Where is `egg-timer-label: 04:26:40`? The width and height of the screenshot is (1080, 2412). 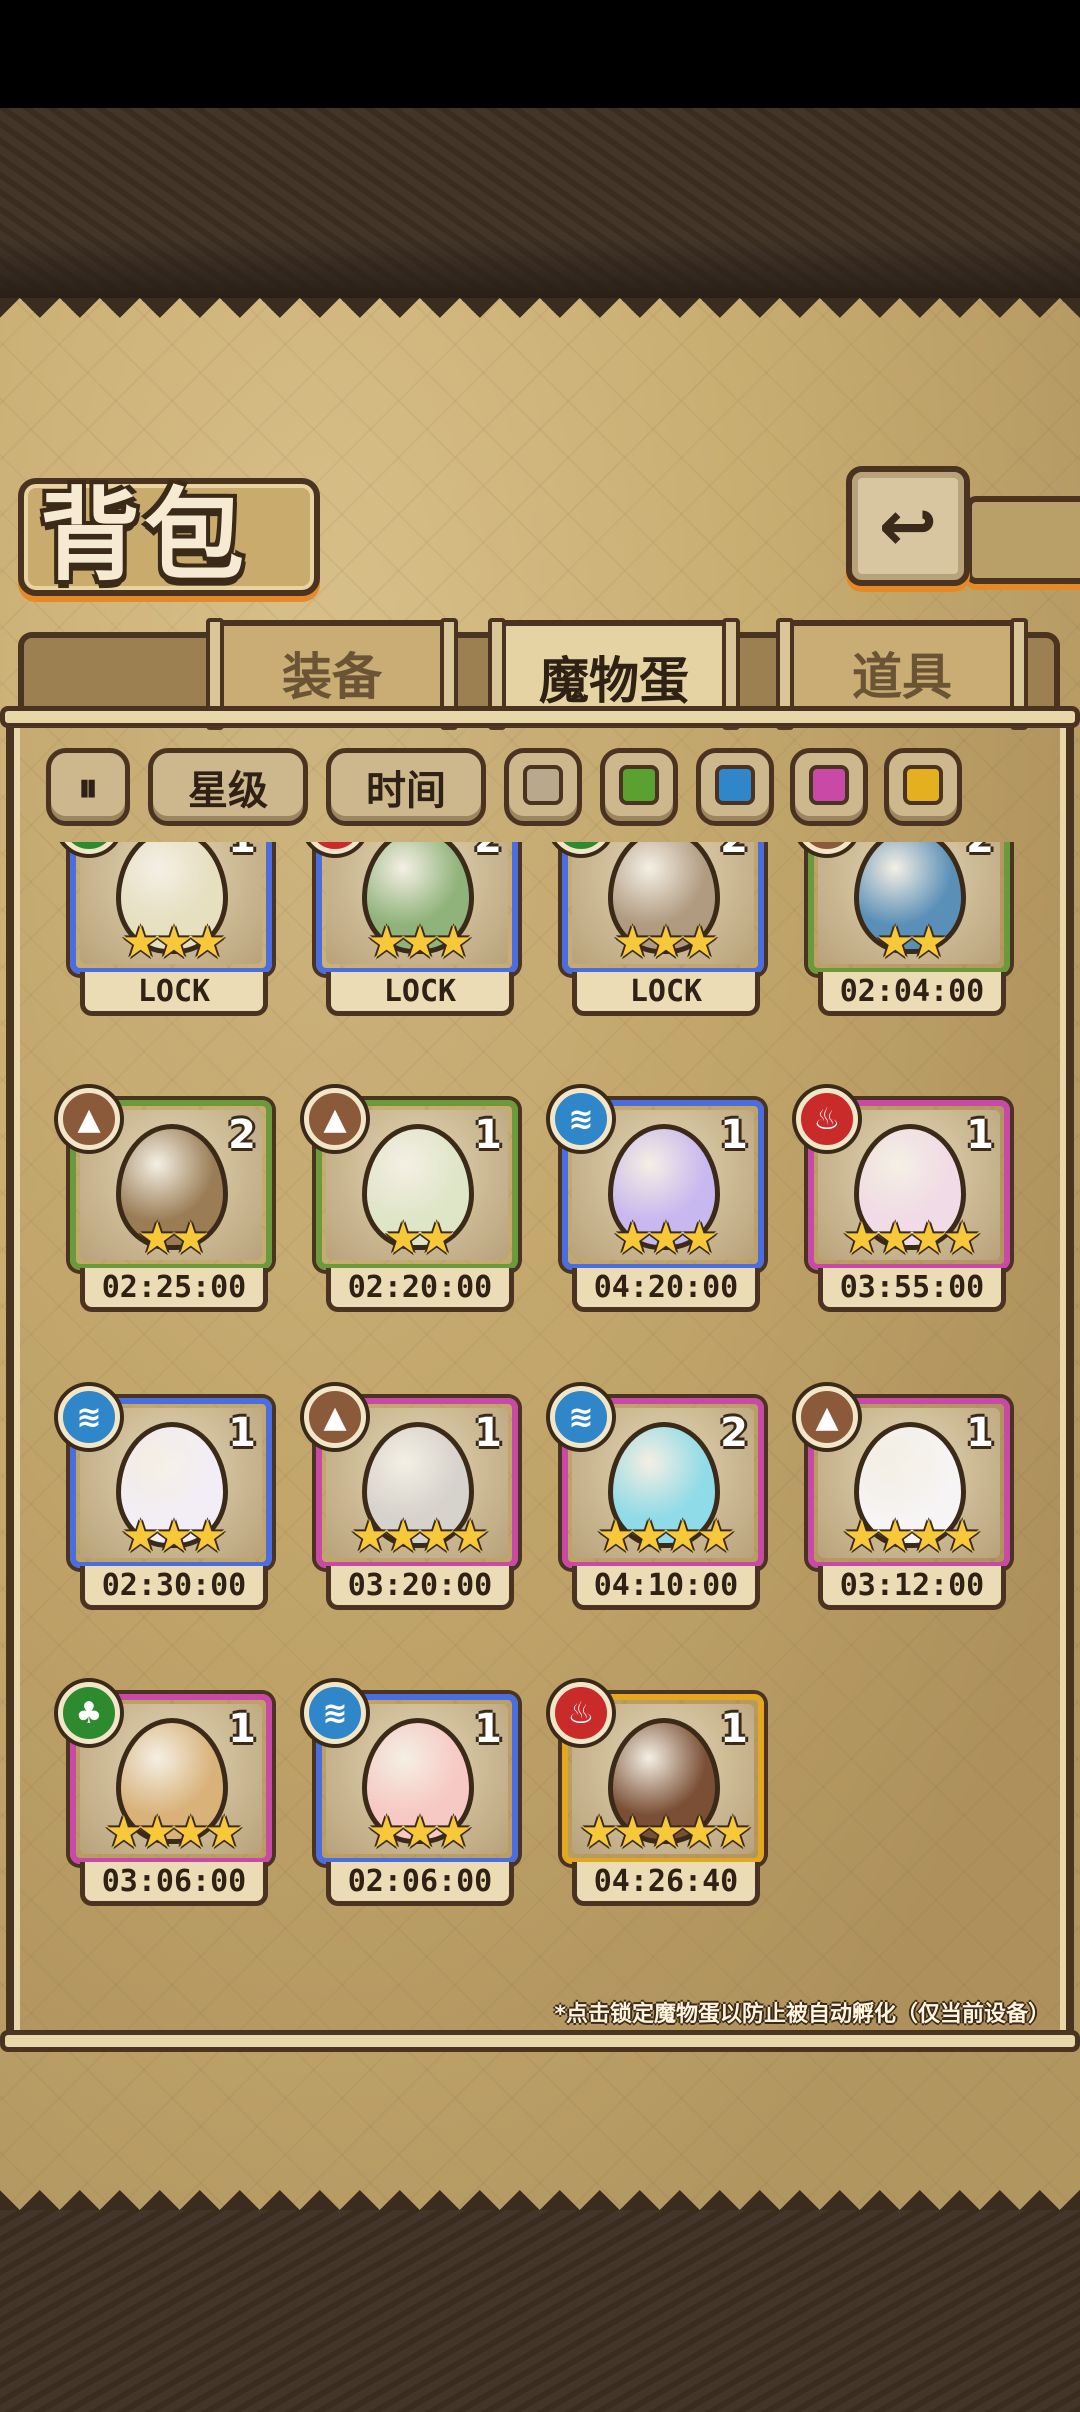 egg-timer-label: 04:26:40 is located at coordinates (666, 1884).